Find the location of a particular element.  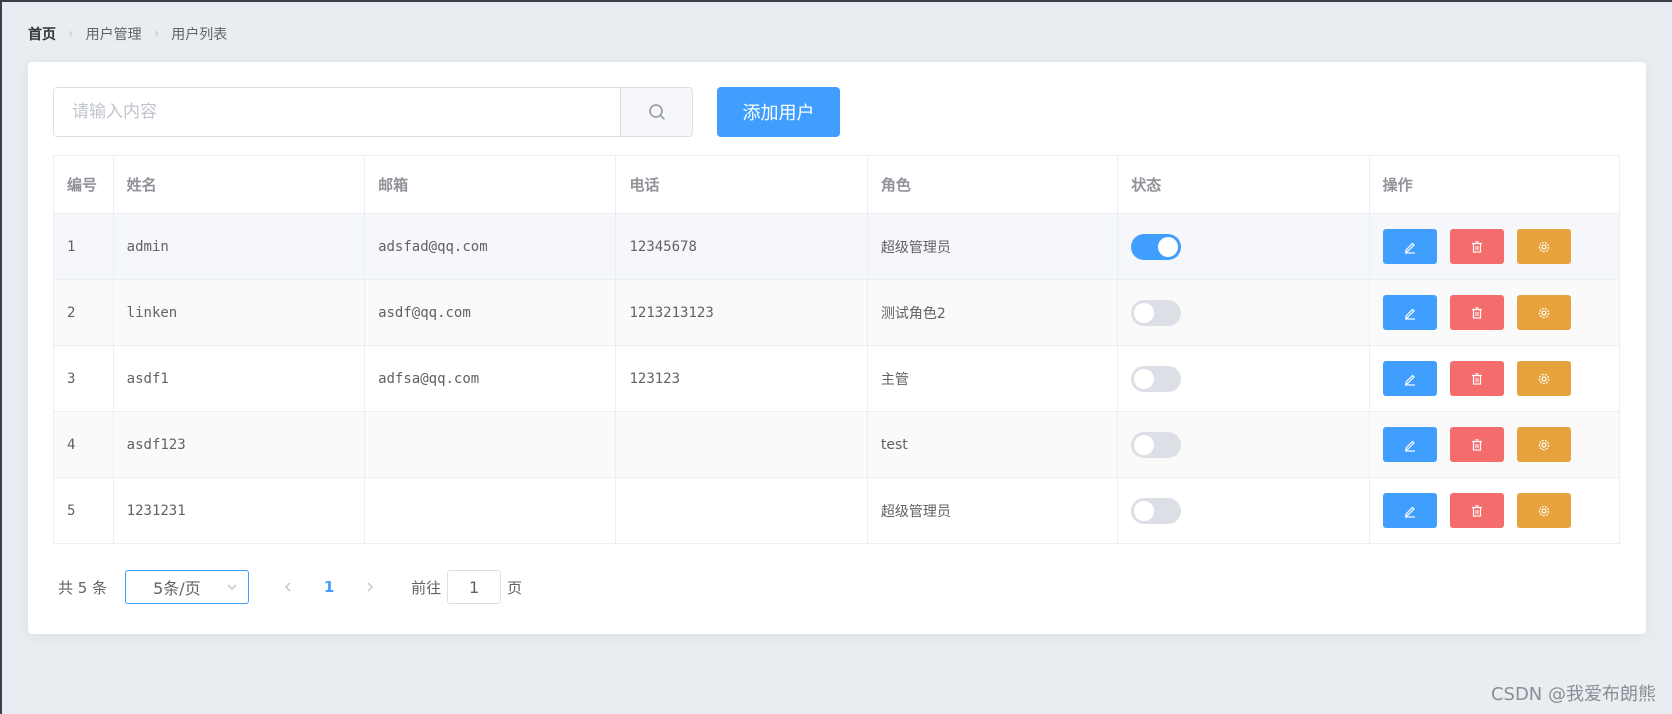

cell-name: 1231231 is located at coordinates (239, 510).